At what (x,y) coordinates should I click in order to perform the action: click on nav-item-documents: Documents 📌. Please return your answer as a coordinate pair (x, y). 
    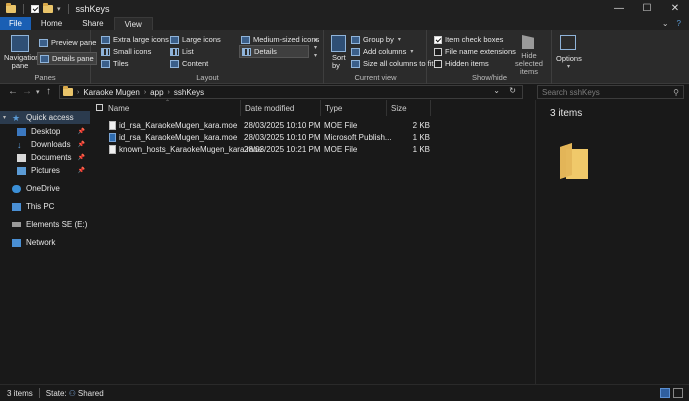
    Looking at the image, I should click on (45, 157).